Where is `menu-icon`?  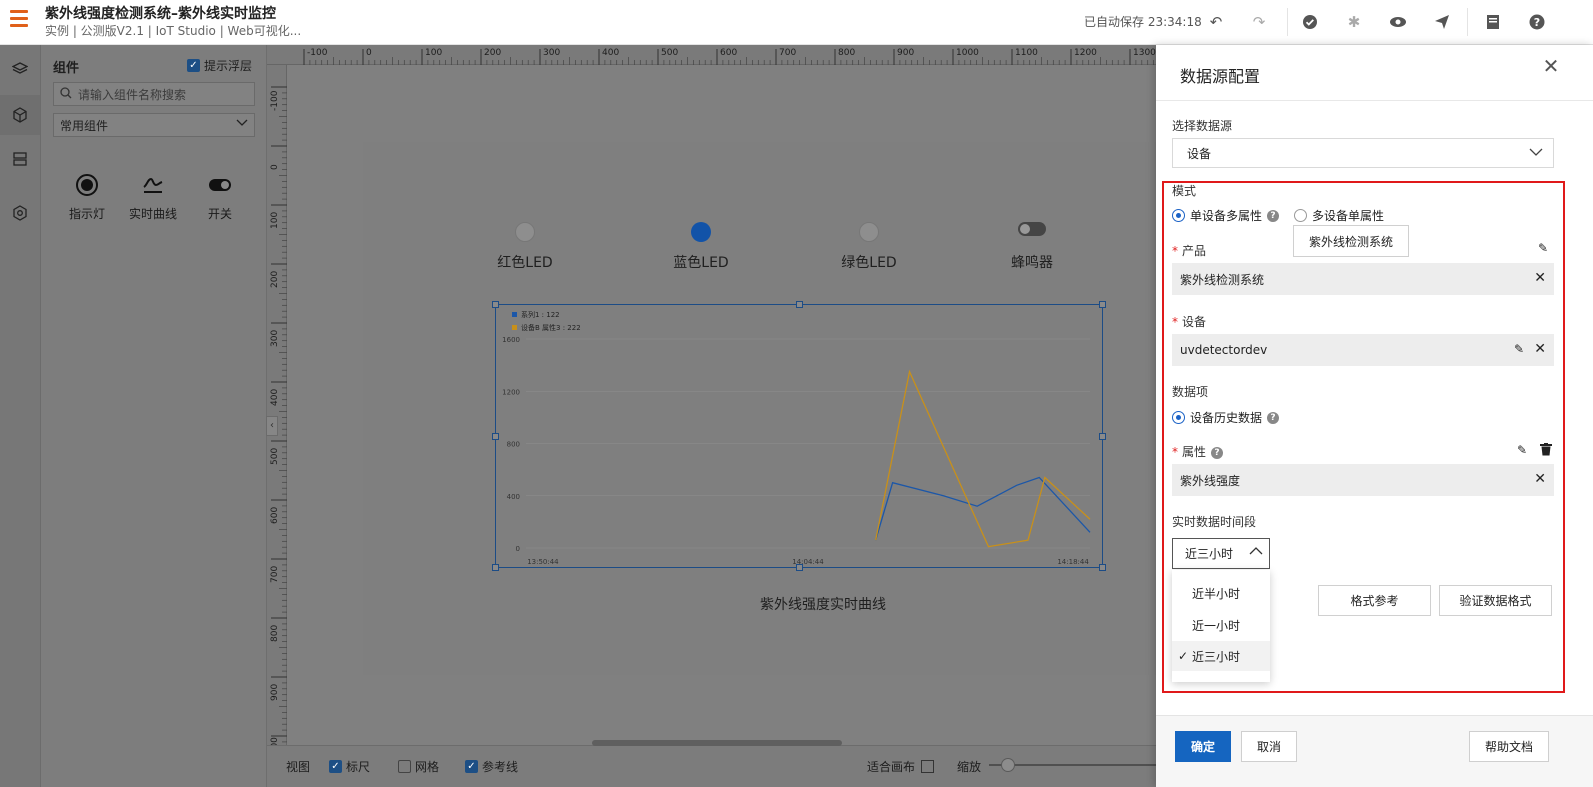 menu-icon is located at coordinates (19, 20).